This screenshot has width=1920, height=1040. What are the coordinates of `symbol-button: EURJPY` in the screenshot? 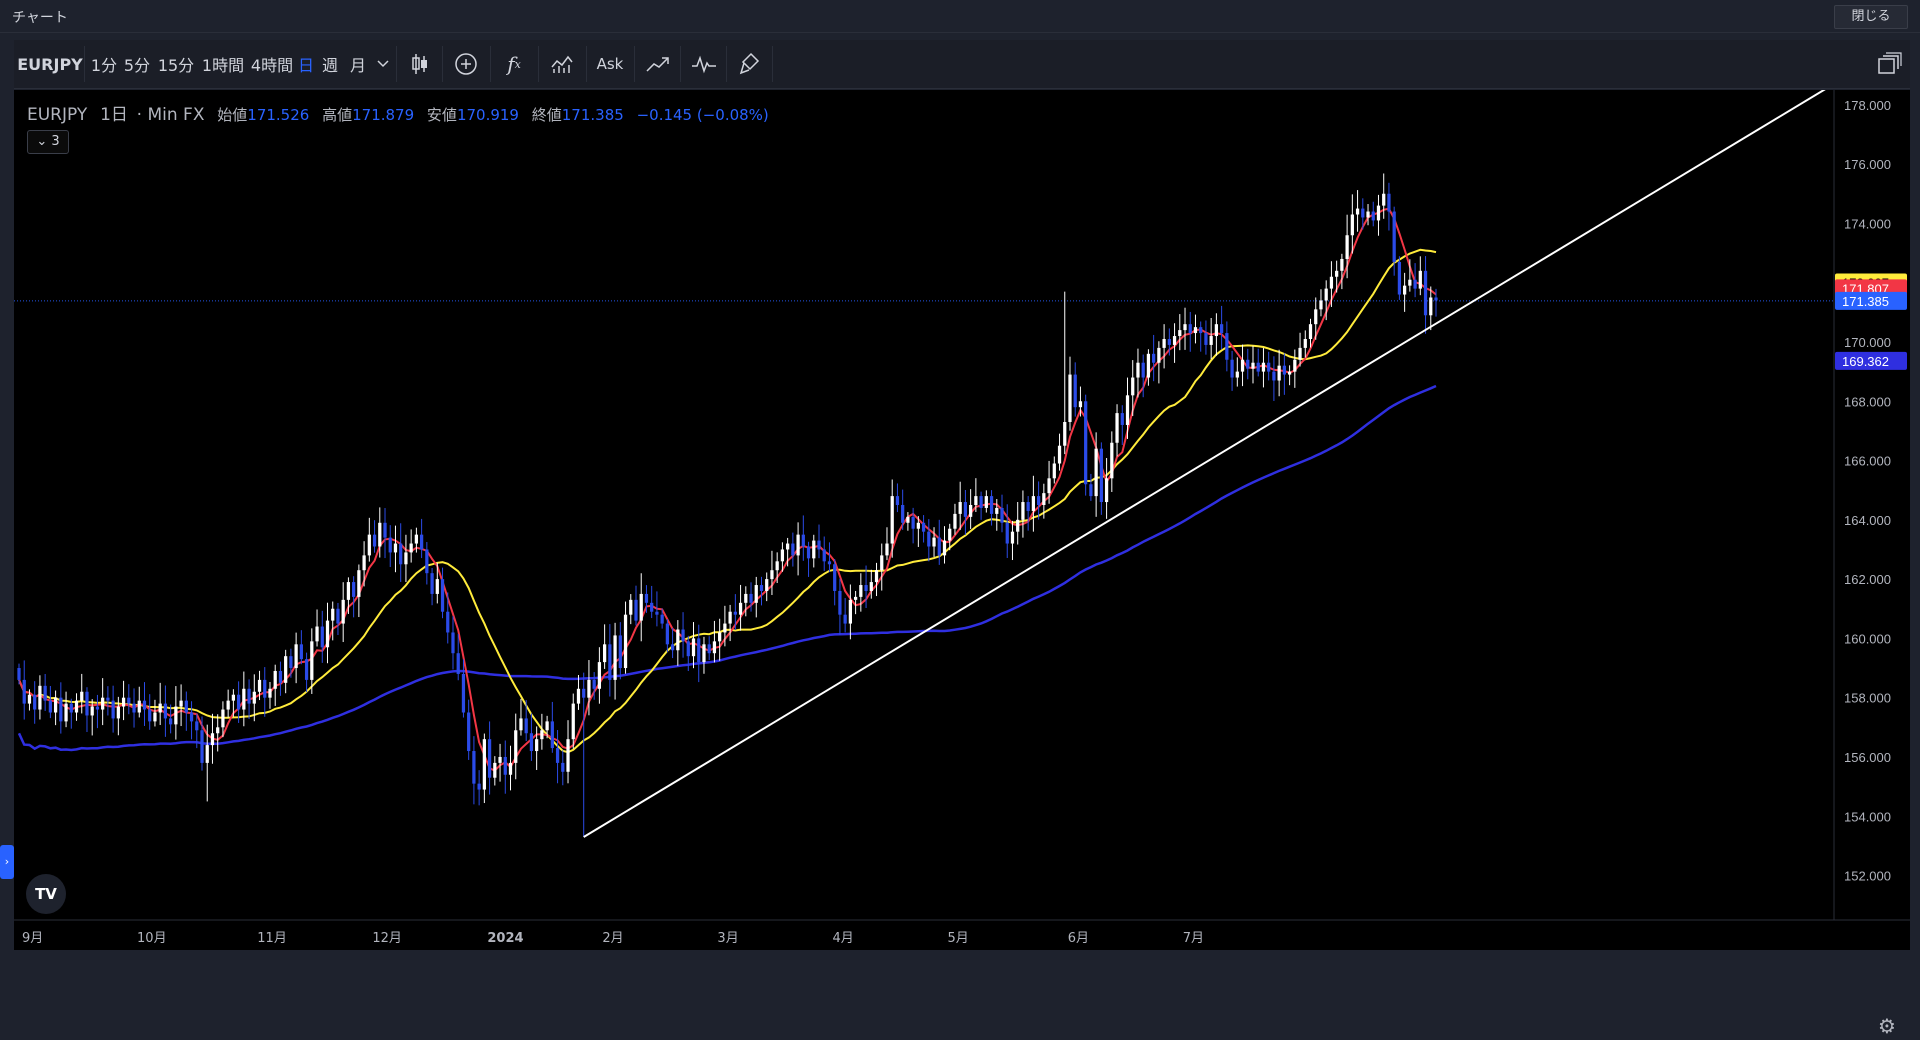 It's located at (50, 64).